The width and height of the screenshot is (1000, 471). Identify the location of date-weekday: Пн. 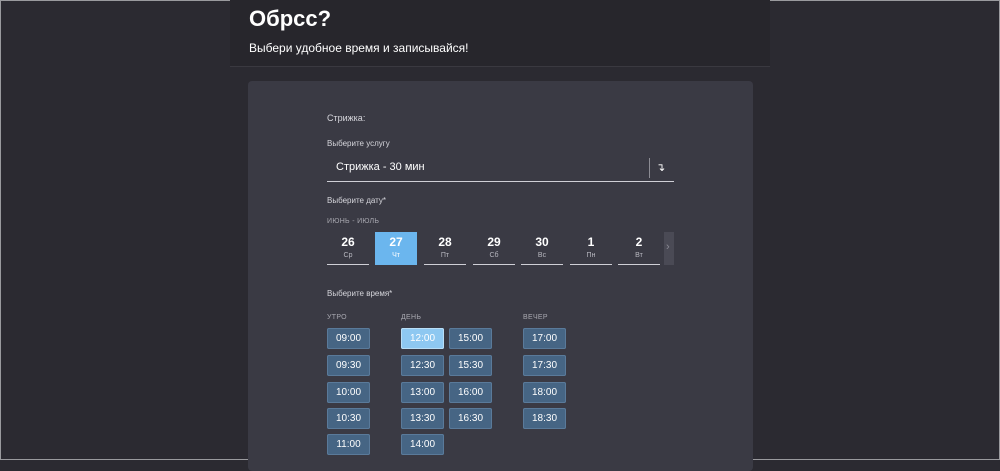
(591, 255).